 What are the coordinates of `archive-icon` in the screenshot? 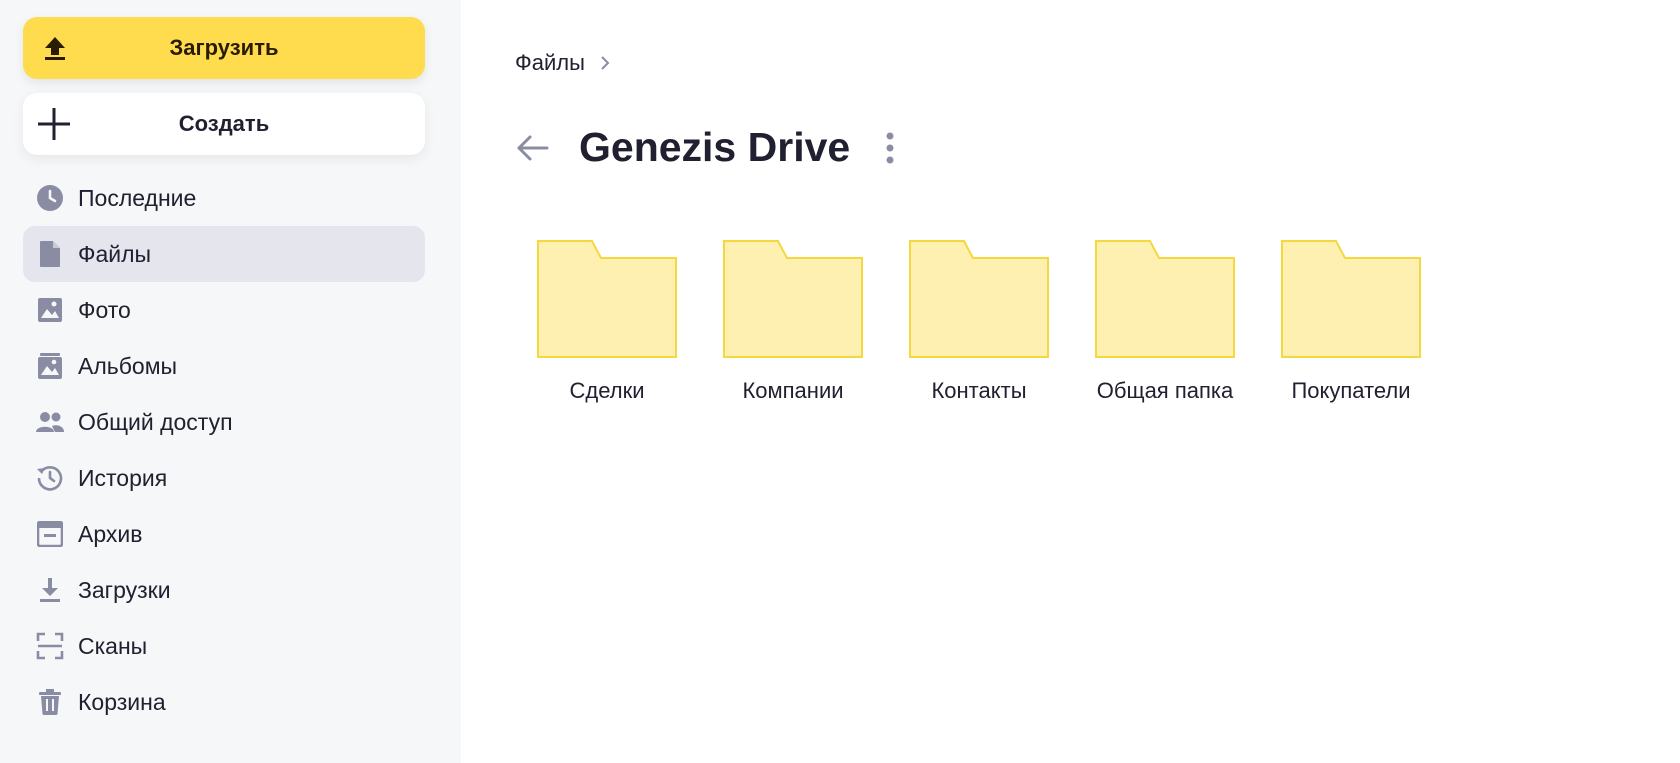 It's located at (50, 534).